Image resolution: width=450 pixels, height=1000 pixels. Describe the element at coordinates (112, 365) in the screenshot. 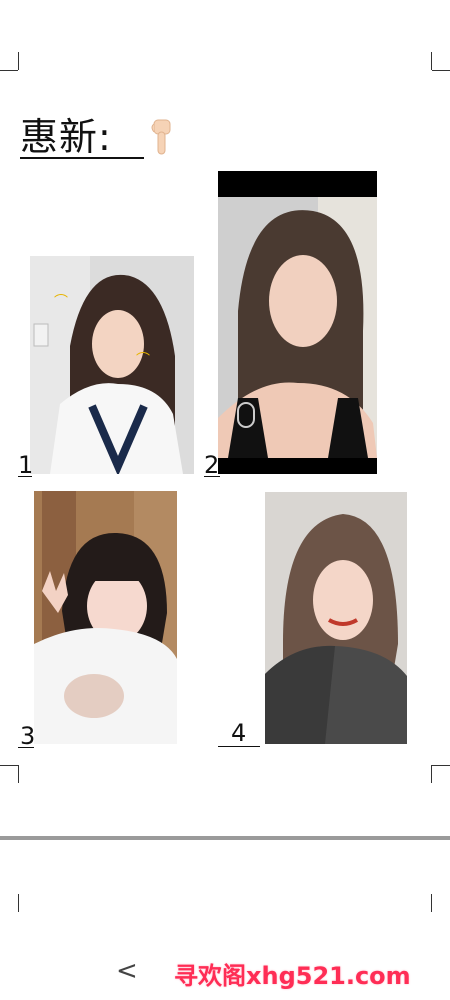

I see `photo-woman-white-top: ⌒ ⌒` at that location.